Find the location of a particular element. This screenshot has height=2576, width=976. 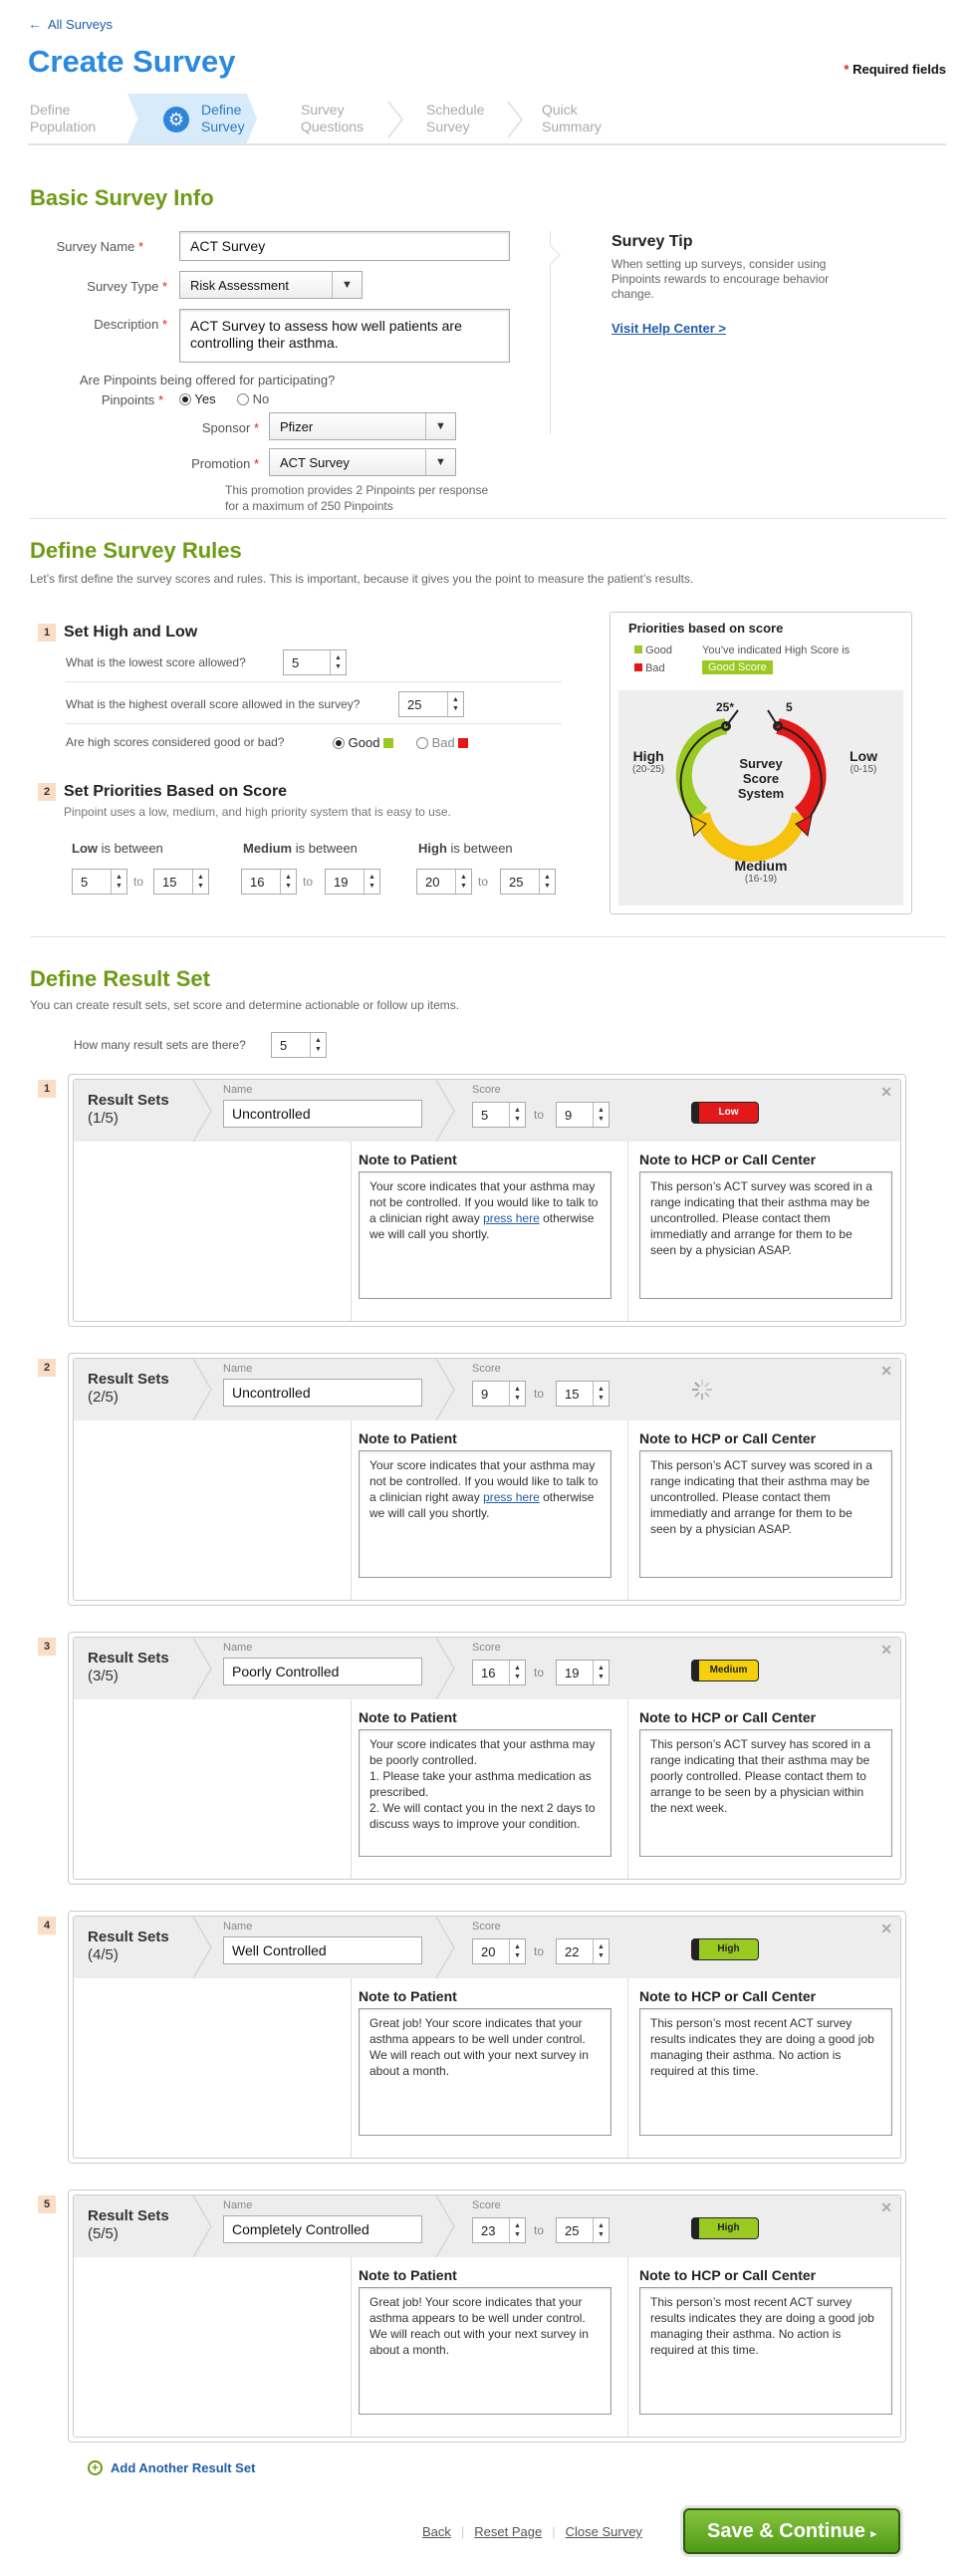

tip-pointer-icon is located at coordinates (555, 255).